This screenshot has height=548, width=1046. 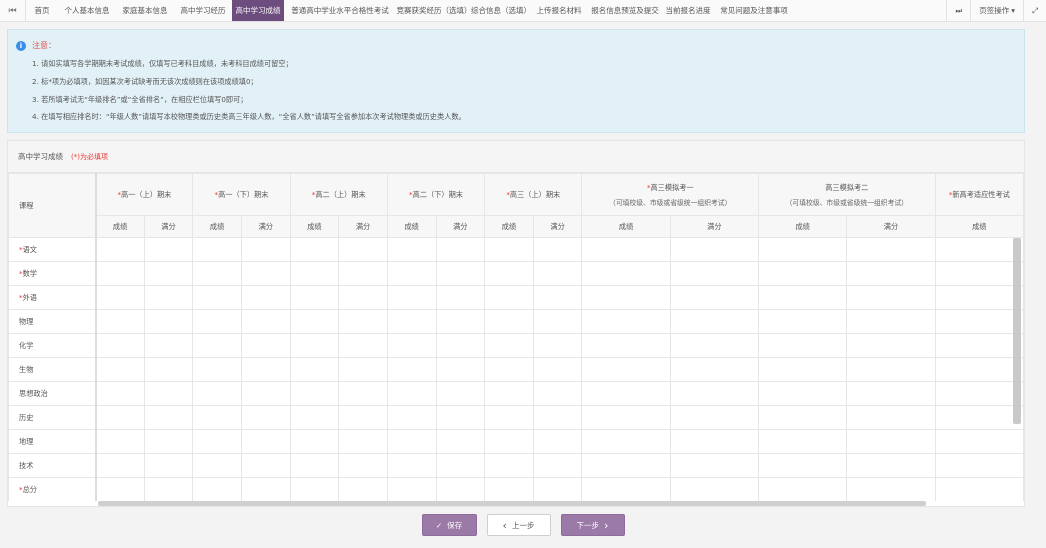 What do you see at coordinates (42, 10) in the screenshot?
I see `tab-item: 首页` at bounding box center [42, 10].